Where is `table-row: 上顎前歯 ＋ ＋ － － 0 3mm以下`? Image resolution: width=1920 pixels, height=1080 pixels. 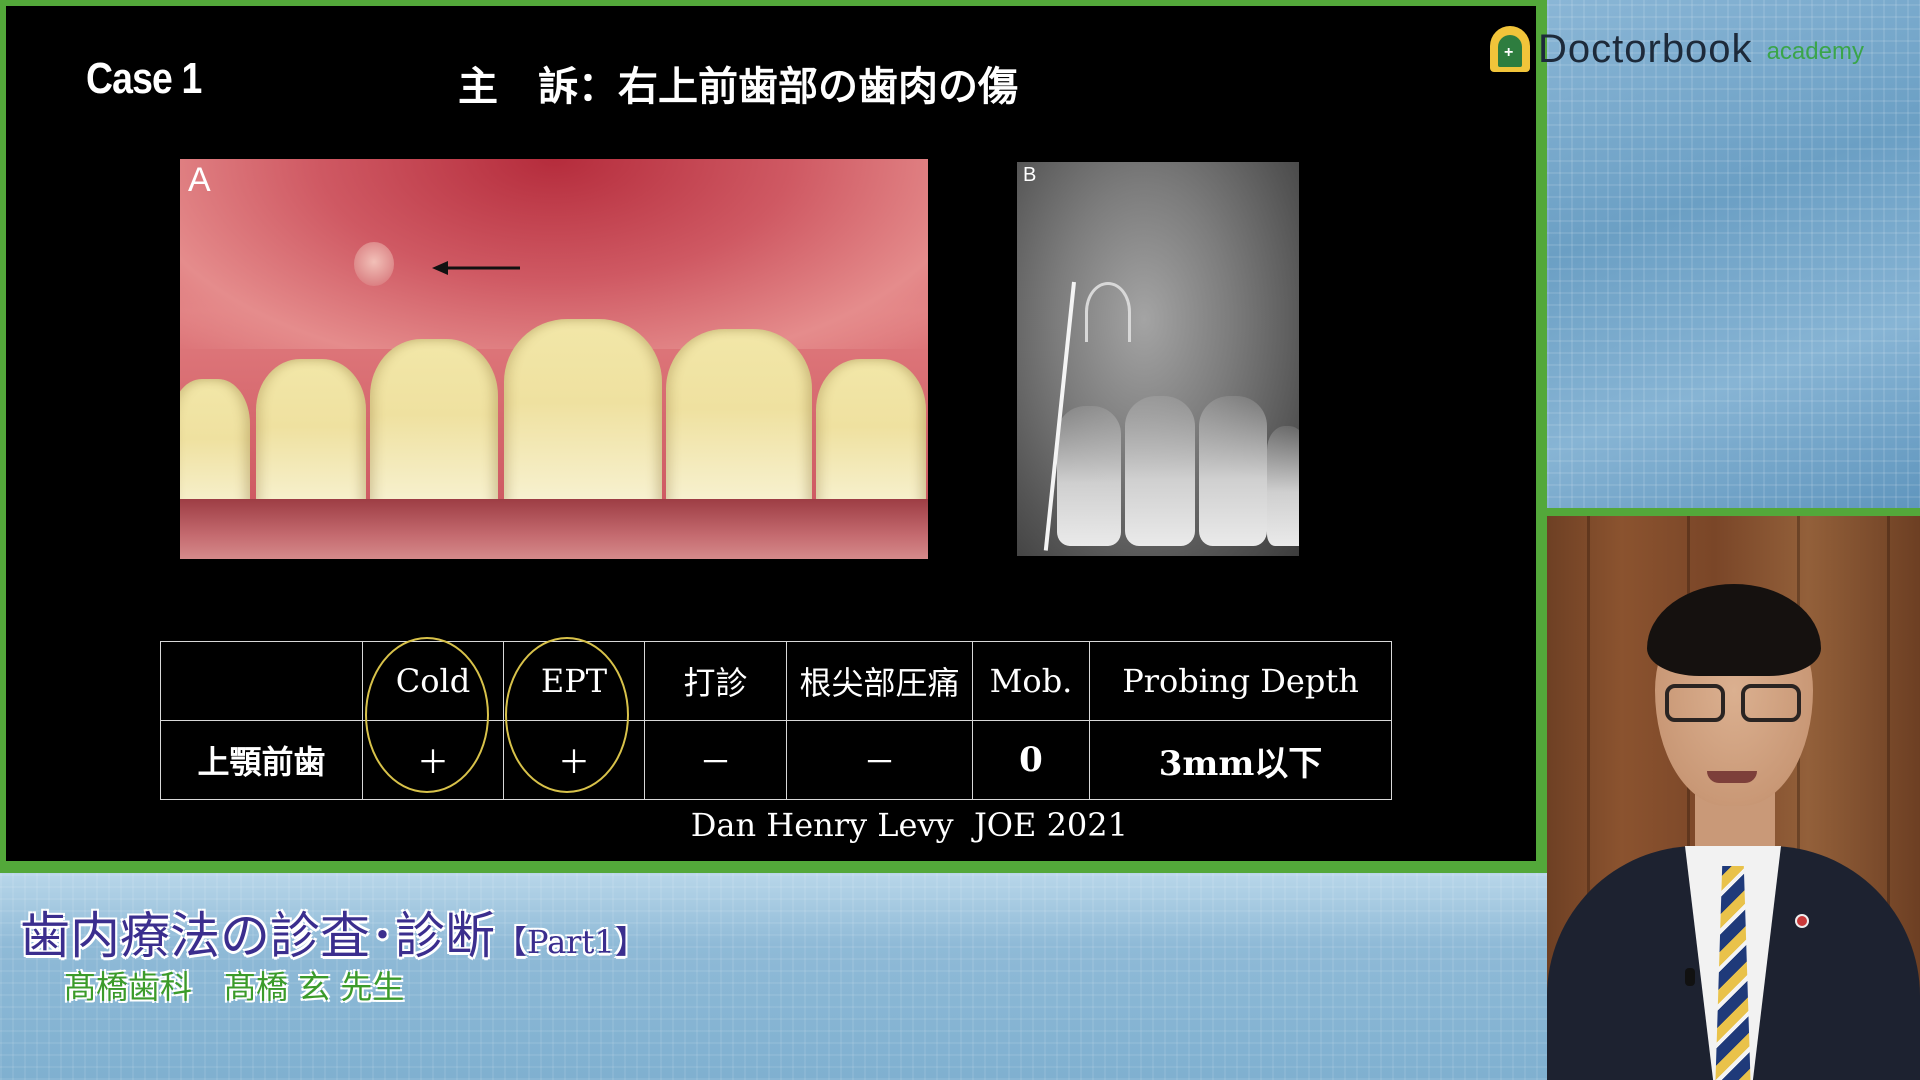 table-row: 上顎前歯 ＋ ＋ － － 0 3mm以下 is located at coordinates (776, 760).